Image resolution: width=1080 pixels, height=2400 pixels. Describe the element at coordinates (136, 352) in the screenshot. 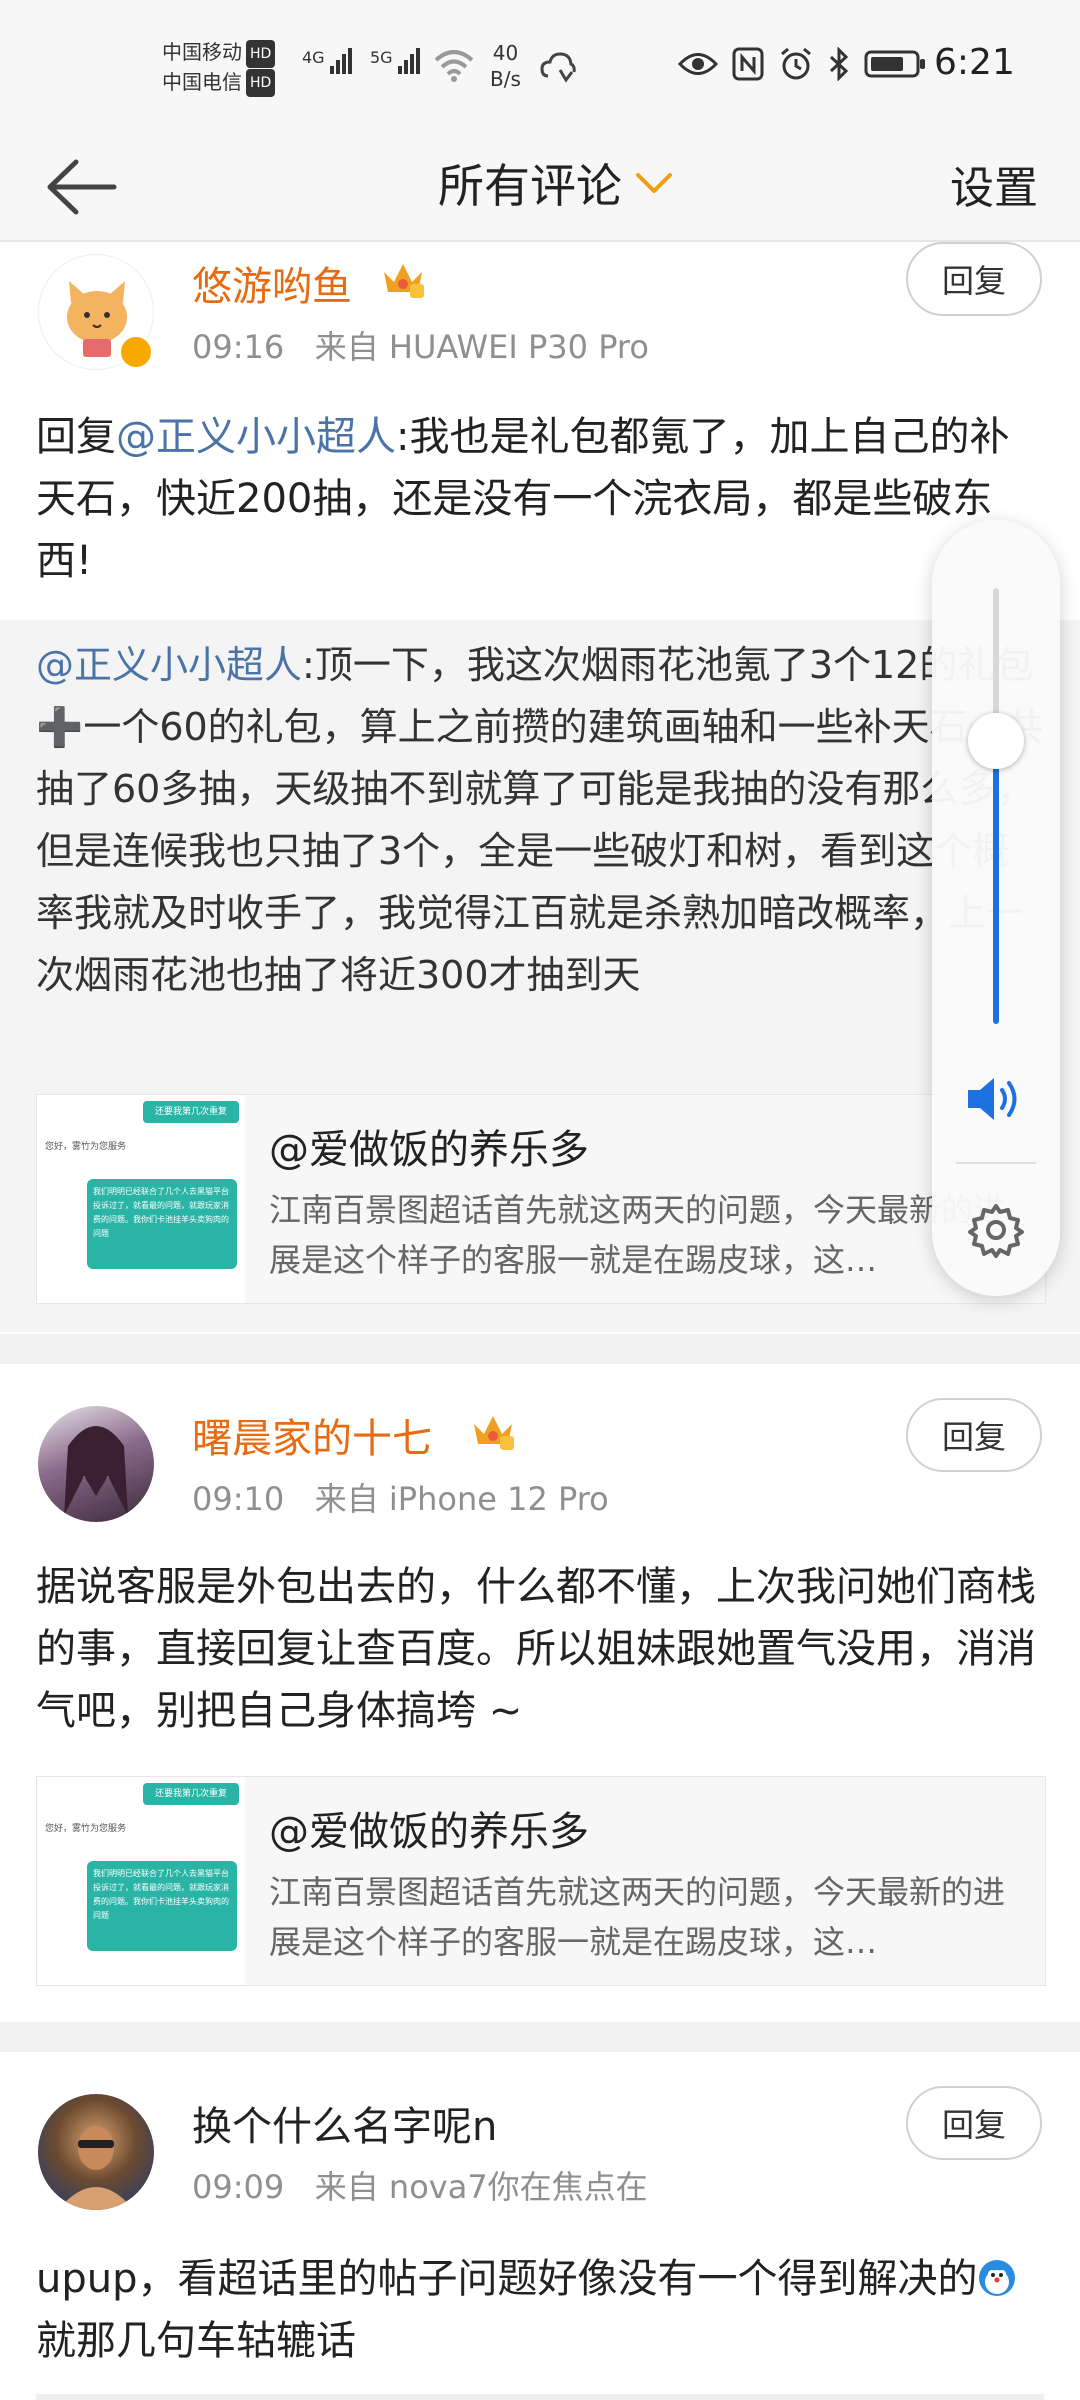

I see `verified-badge-icon` at that location.